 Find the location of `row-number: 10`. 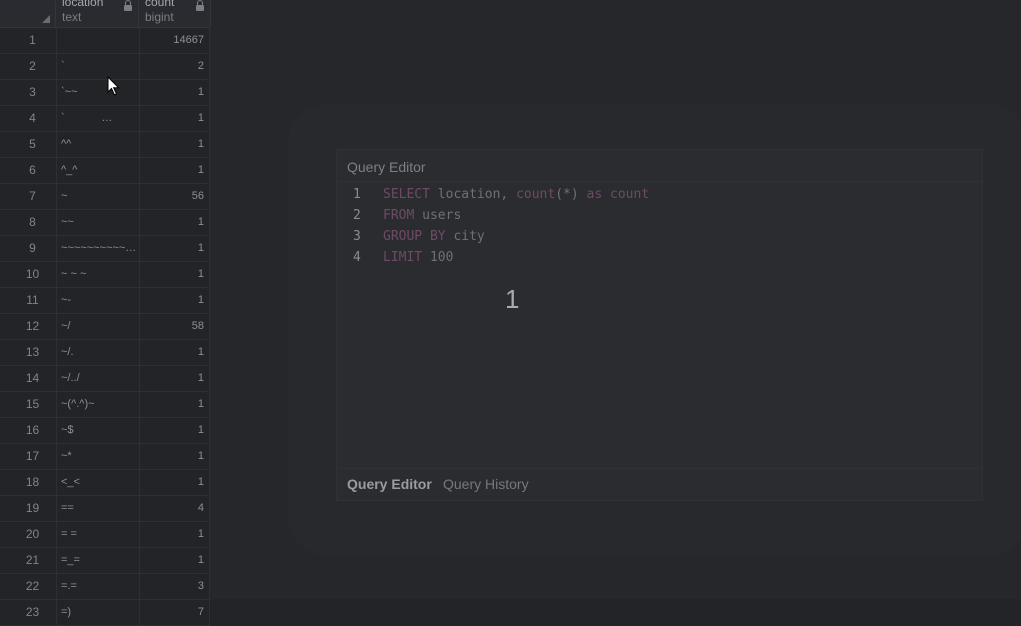

row-number: 10 is located at coordinates (32, 274).